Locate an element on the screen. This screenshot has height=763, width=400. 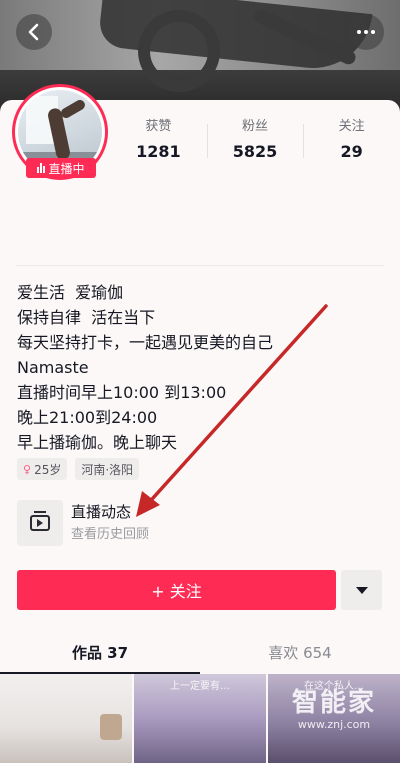
location-tag-label: 河南·洛阳 is located at coordinates (107, 469).